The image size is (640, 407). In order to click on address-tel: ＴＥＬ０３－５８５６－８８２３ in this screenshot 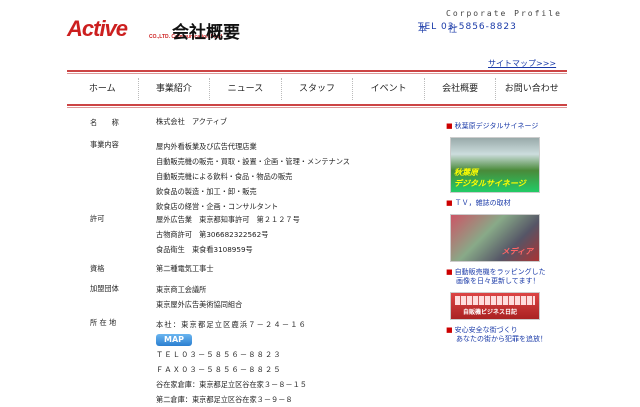, I will do `click(219, 354)`.